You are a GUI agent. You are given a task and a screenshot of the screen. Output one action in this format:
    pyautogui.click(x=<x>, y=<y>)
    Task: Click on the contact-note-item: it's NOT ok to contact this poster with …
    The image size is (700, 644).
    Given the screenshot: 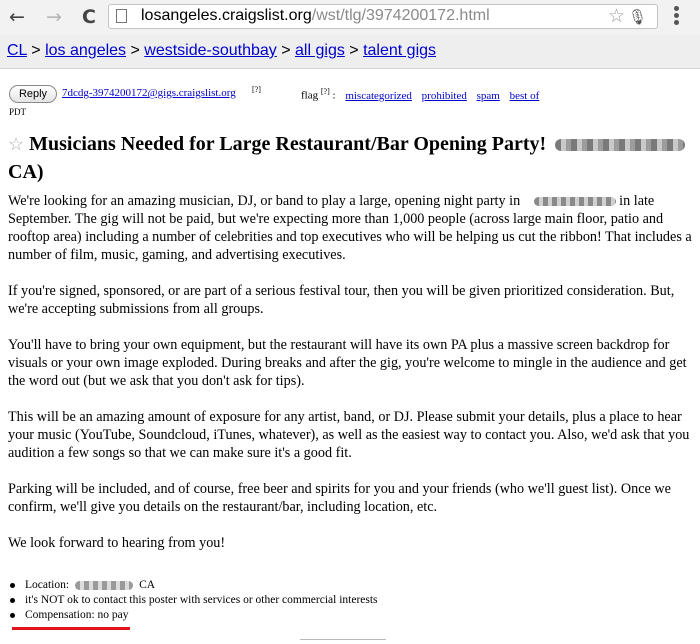 What is the action you would take?
    pyautogui.click(x=353, y=600)
    